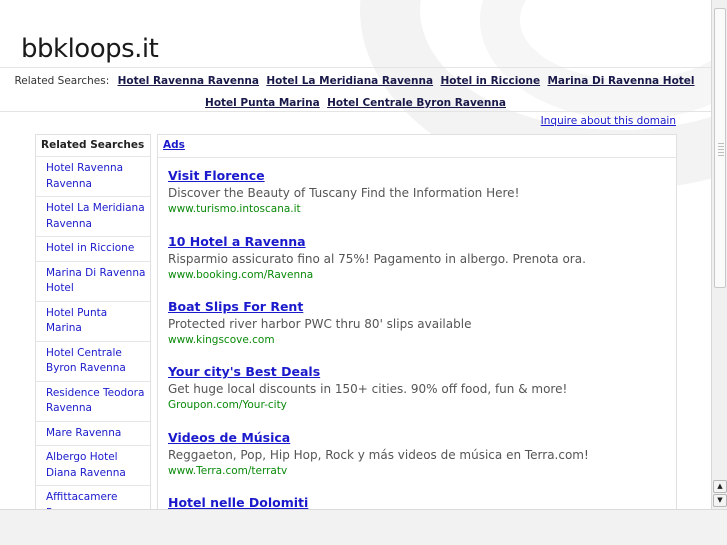 The image size is (727, 545). What do you see at coordinates (93, 177) in the screenshot?
I see `sidebar-item: Hotel Ravenna Ravenna` at bounding box center [93, 177].